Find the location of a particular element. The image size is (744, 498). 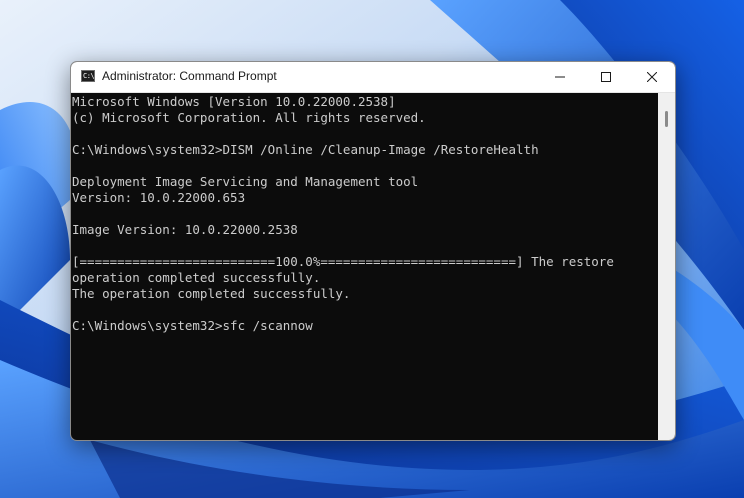

minimize-button is located at coordinates (560, 77).